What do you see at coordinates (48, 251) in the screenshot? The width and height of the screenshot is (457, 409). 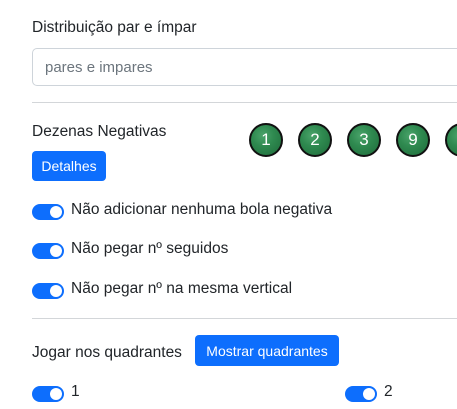 I see `toggle-no-sequential` at bounding box center [48, 251].